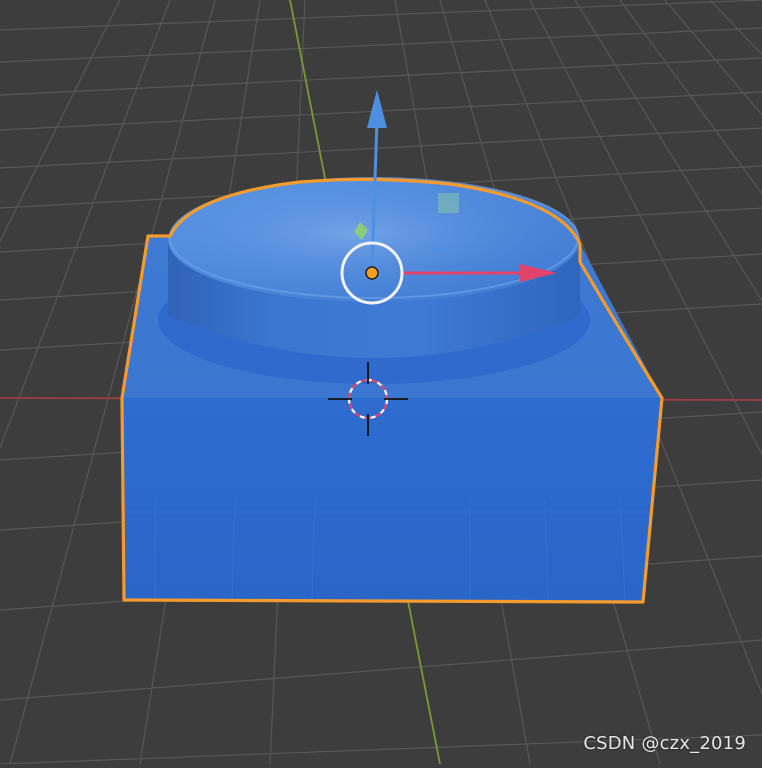 Image resolution: width=762 pixels, height=768 pixels. What do you see at coordinates (448, 203) in the screenshot?
I see `gizmo-plane-handle` at bounding box center [448, 203].